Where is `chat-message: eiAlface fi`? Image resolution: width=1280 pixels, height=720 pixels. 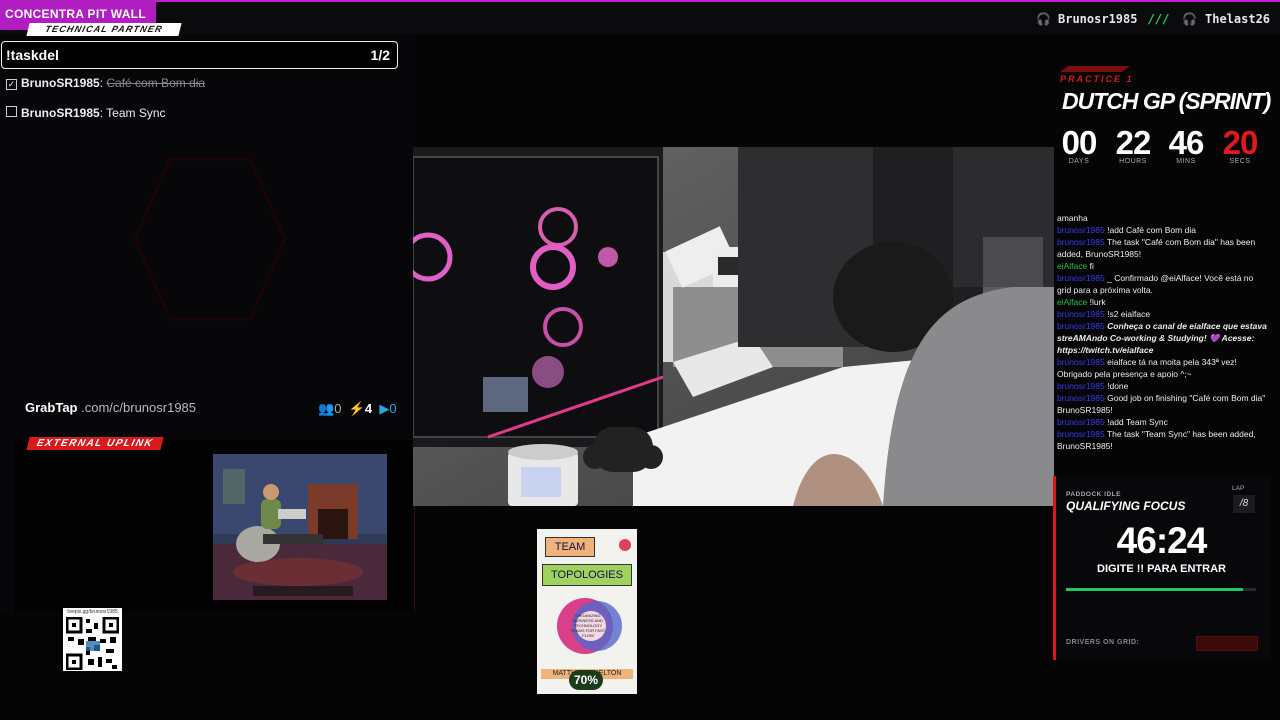 chat-message: eiAlface fi is located at coordinates (1162, 266).